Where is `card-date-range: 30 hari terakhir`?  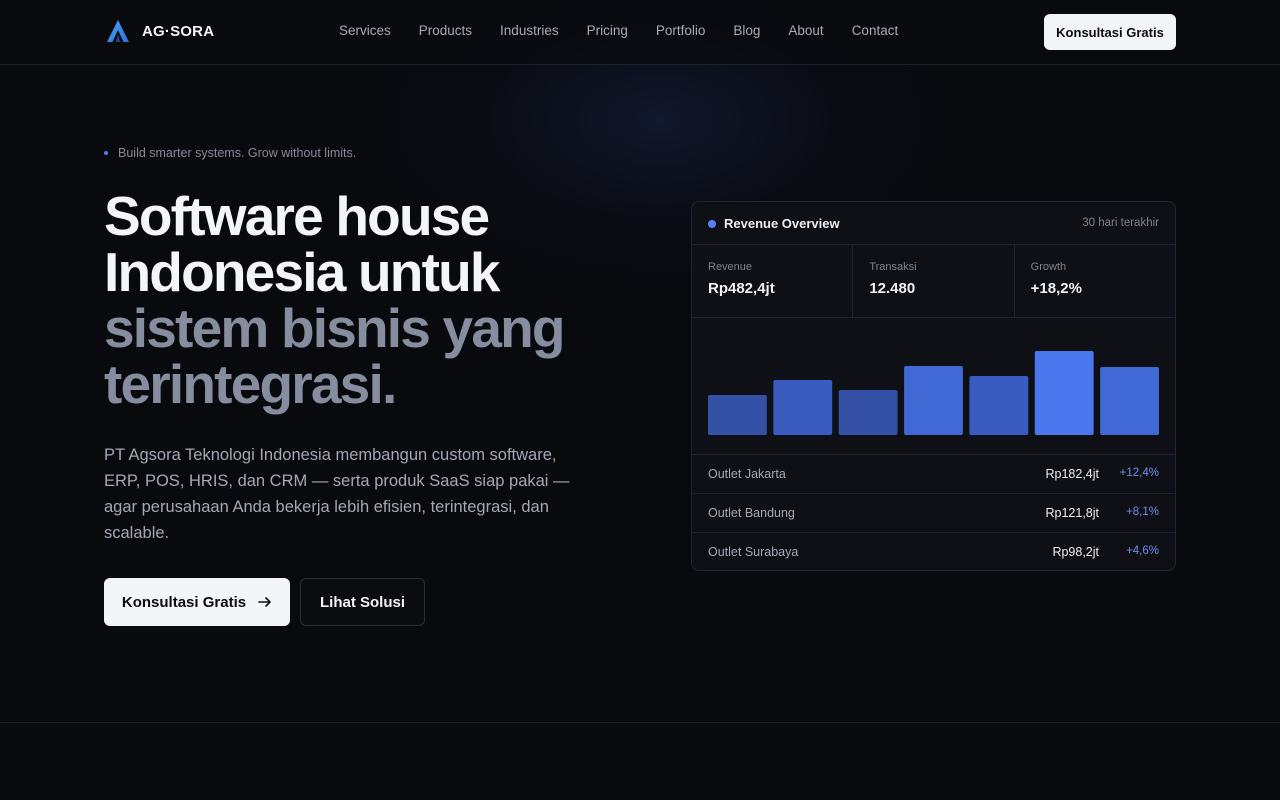 card-date-range: 30 hari terakhir is located at coordinates (1120, 223).